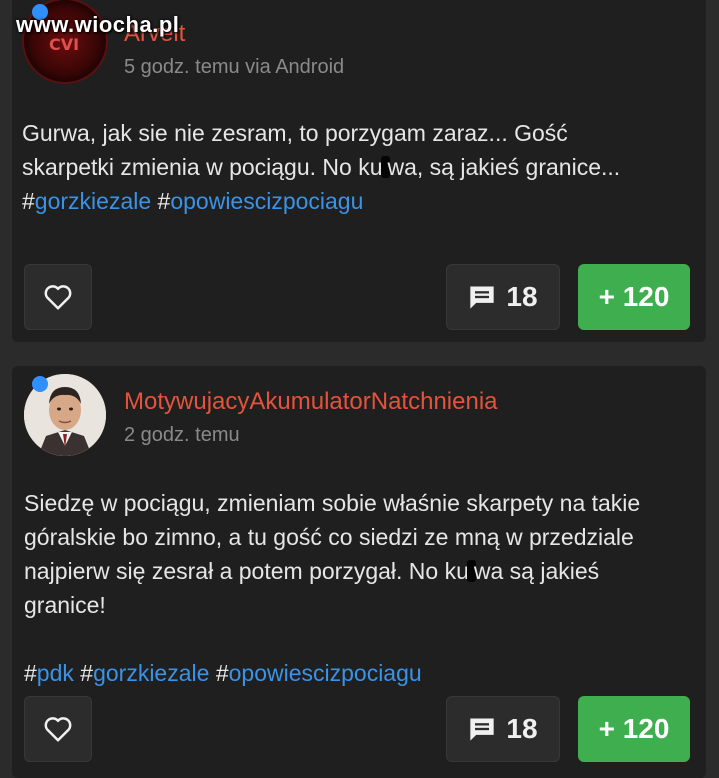 This screenshot has height=778, width=719. I want to click on online-indicator, so click(40, 384).